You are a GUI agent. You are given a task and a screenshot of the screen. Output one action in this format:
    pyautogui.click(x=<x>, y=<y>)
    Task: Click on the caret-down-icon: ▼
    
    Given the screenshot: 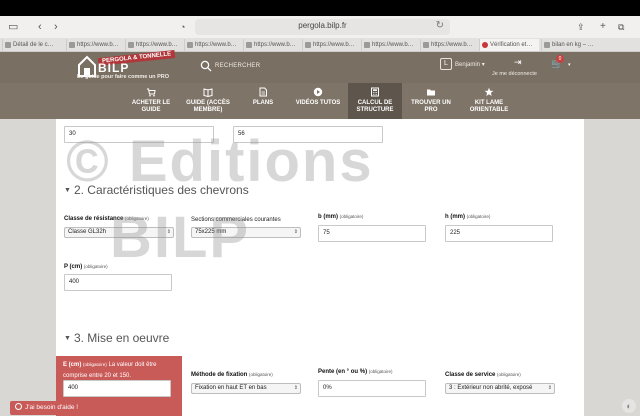 What is the action you would take?
    pyautogui.click(x=67, y=190)
    